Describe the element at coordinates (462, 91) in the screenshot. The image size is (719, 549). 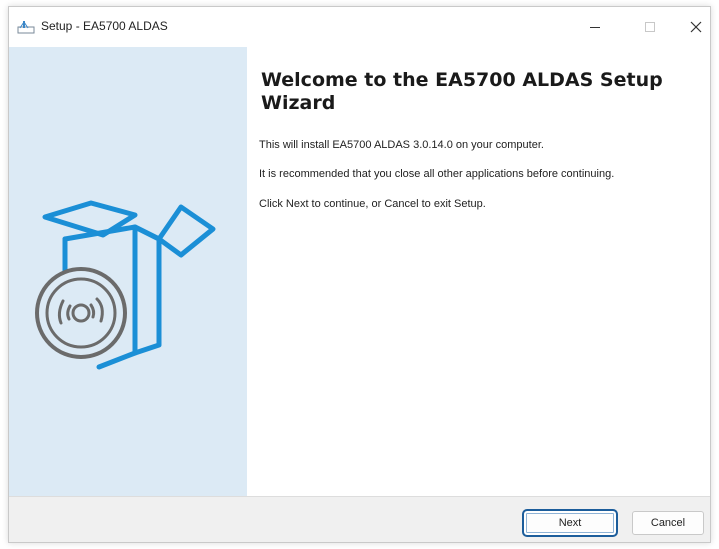
I see `page-title: Welcome to the EA5700 ALDAS Setup Wizard` at that location.